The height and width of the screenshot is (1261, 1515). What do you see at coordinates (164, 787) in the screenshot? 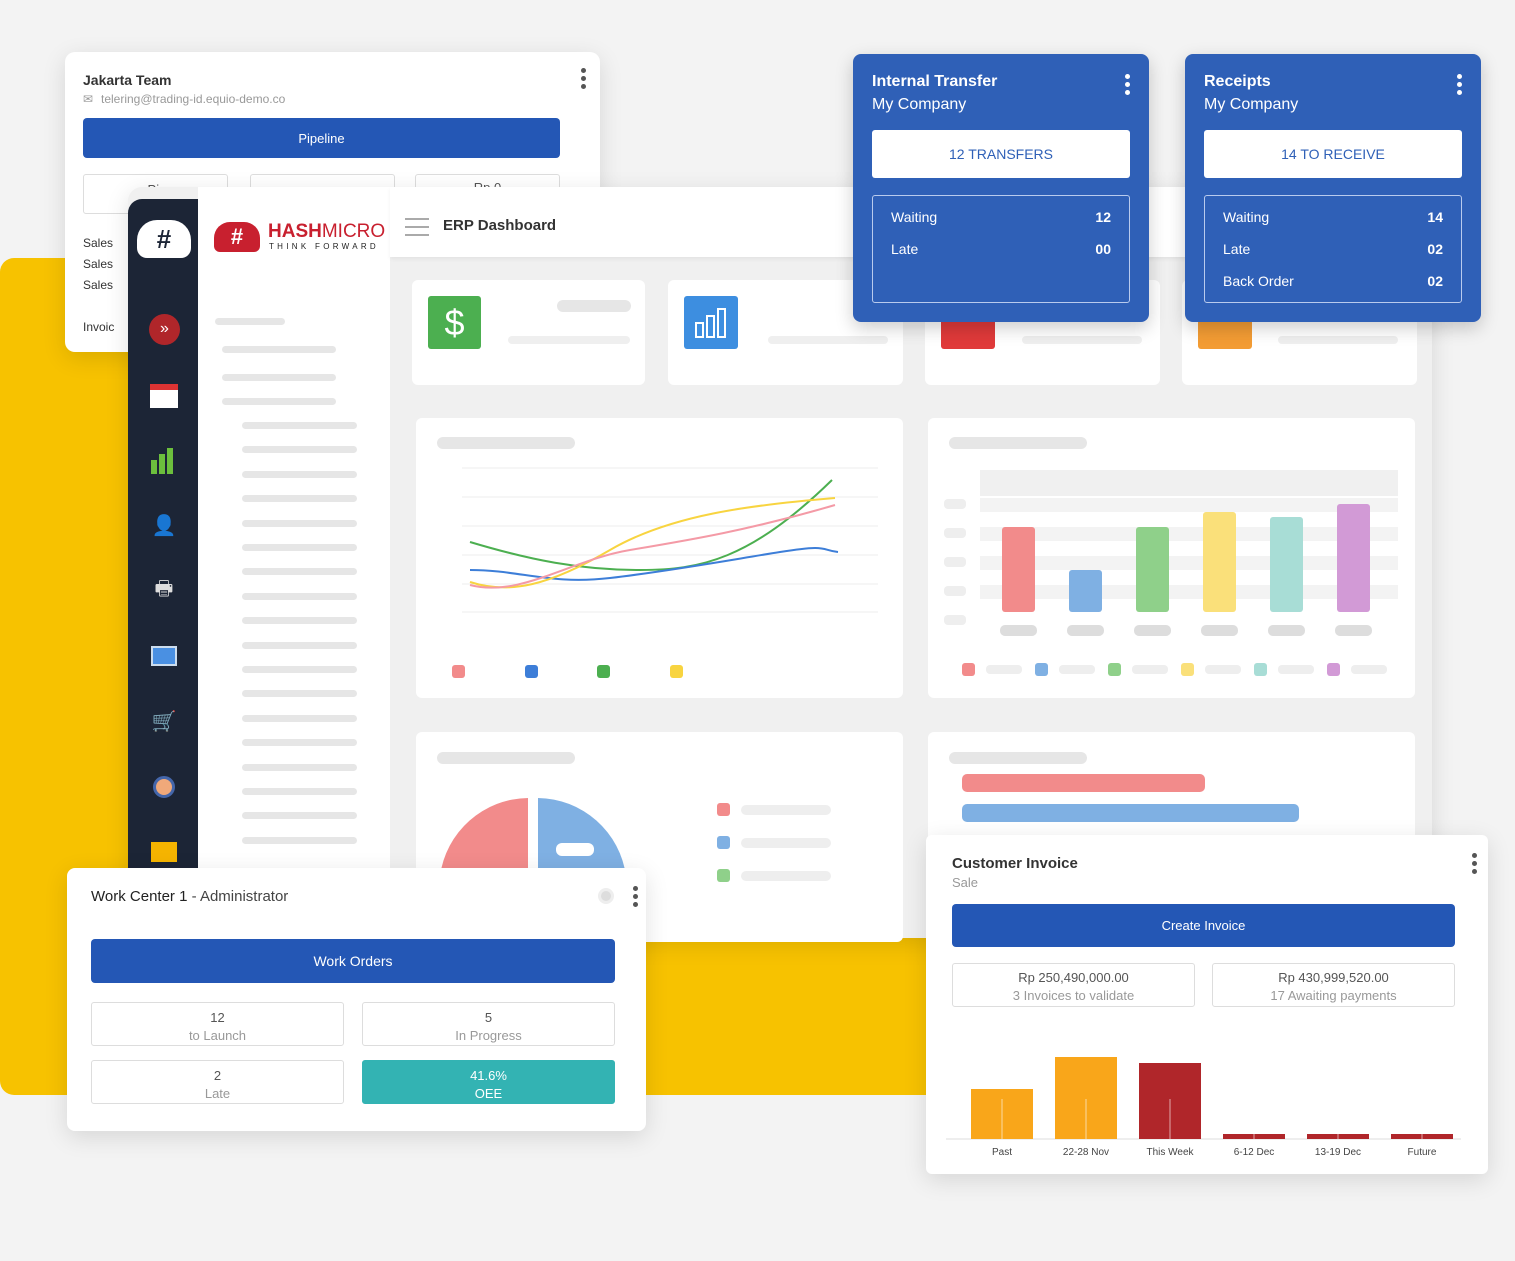
I see `support-icon` at bounding box center [164, 787].